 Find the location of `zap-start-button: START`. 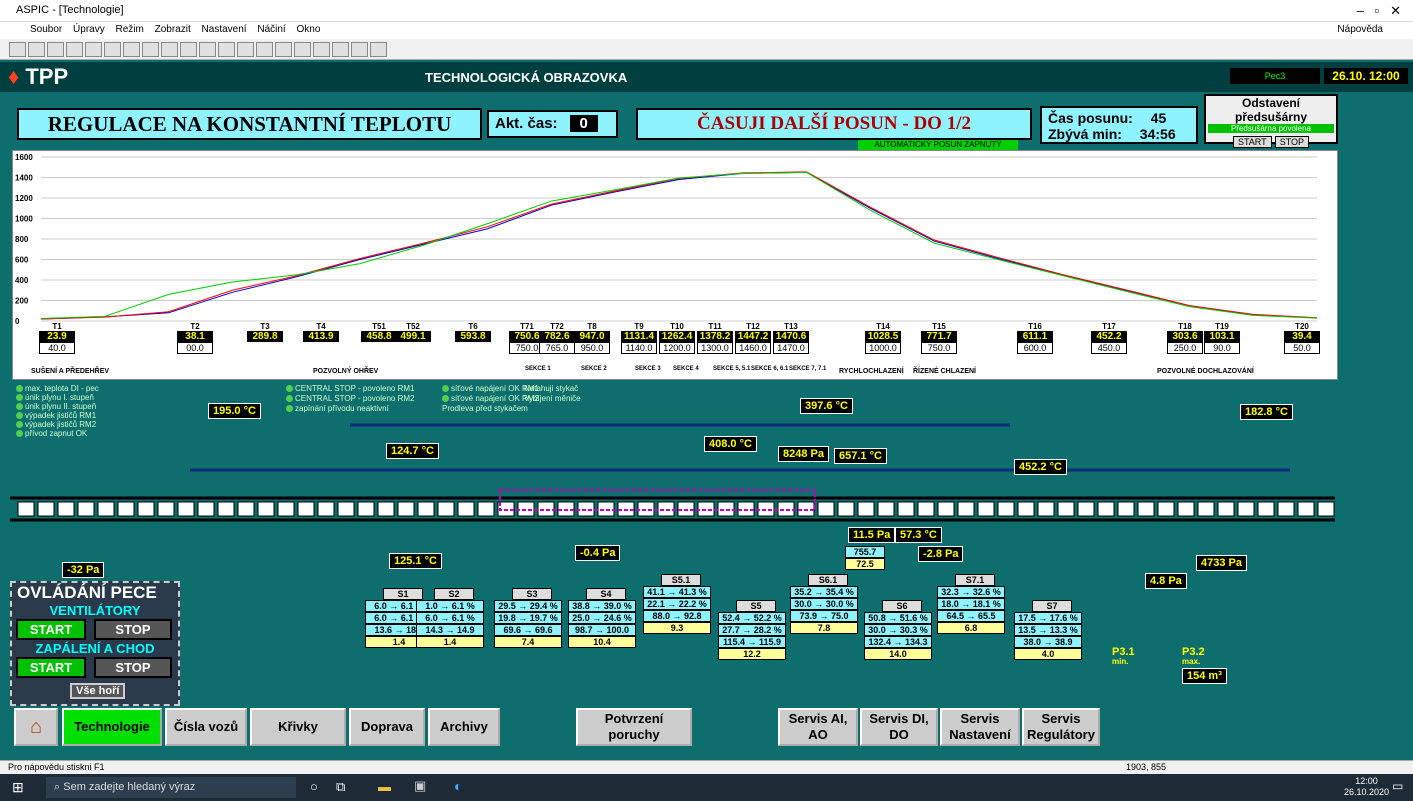

zap-start-button: START is located at coordinates (51, 667).